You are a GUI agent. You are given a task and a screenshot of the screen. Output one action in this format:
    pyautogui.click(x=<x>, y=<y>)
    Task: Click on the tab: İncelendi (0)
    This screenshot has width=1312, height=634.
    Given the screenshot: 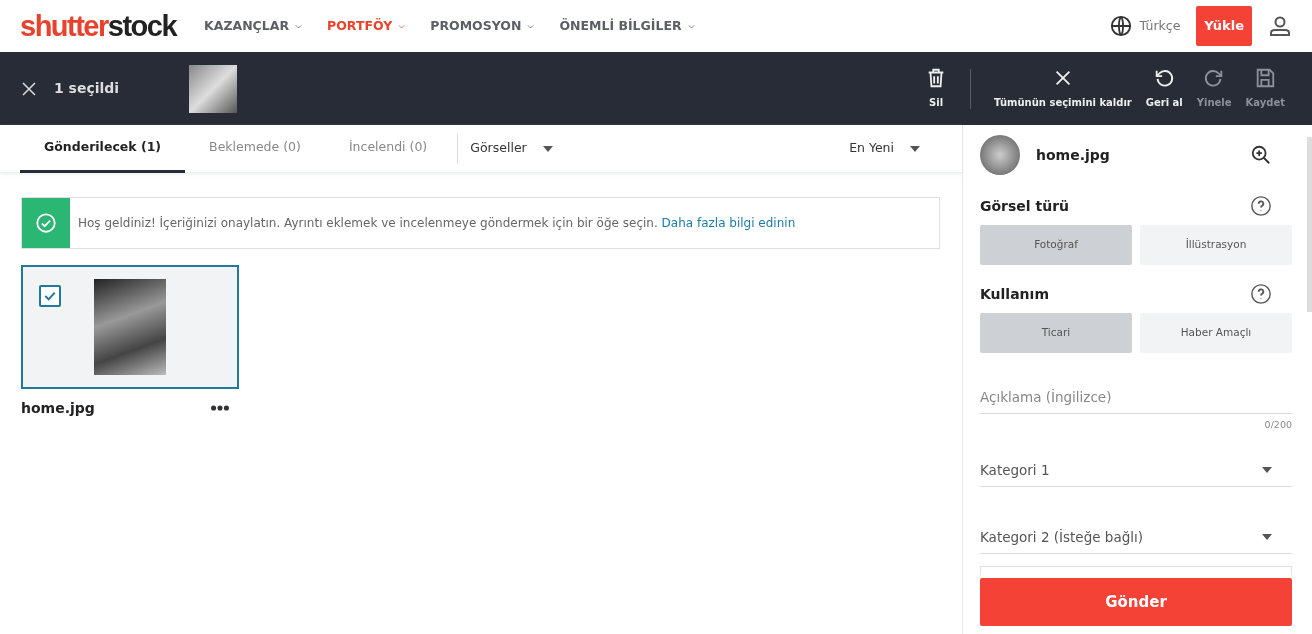 What is the action you would take?
    pyautogui.click(x=388, y=148)
    